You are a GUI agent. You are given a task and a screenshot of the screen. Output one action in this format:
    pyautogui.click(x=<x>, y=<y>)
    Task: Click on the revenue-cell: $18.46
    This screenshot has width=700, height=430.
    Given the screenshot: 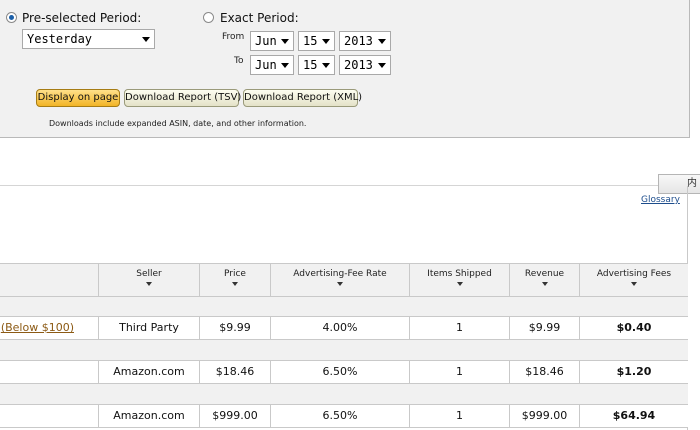 What is the action you would take?
    pyautogui.click(x=544, y=372)
    